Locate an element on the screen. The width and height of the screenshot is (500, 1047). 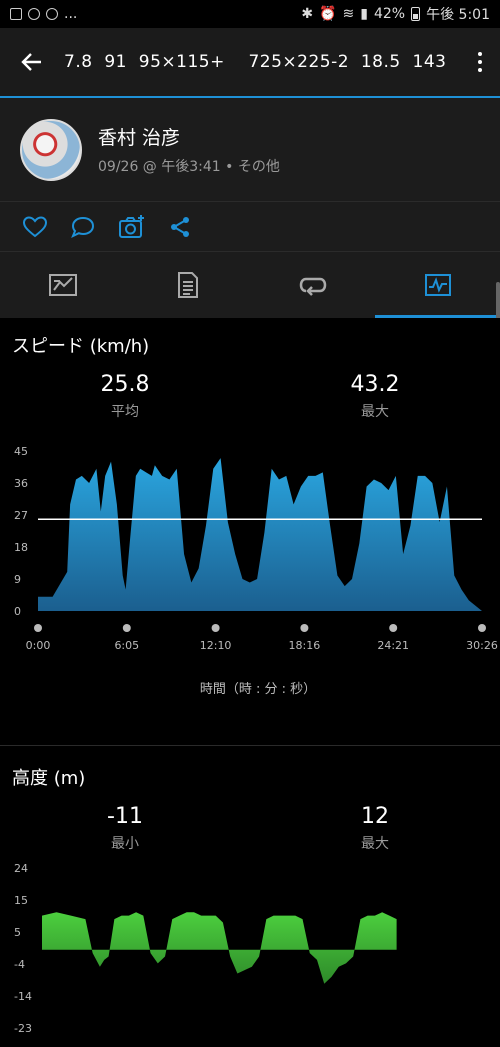
avatar is located at coordinates (51, 149).